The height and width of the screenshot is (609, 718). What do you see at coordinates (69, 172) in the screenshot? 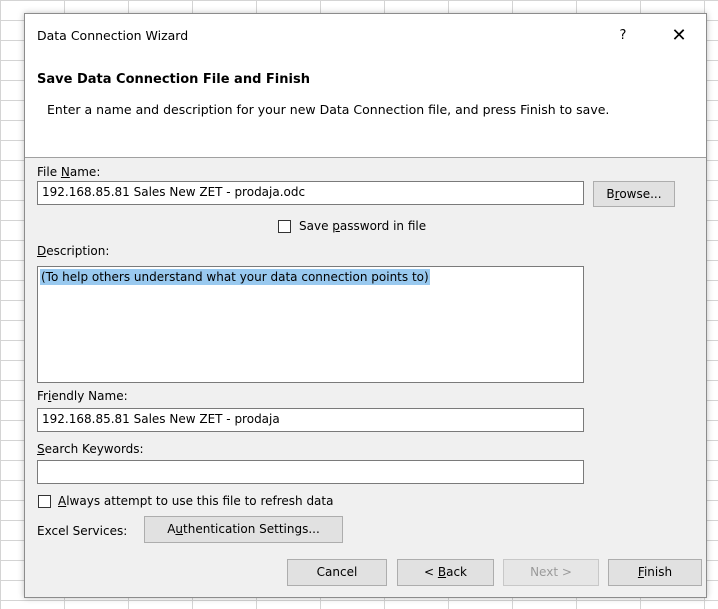
I see `file-name-label: File Name:` at bounding box center [69, 172].